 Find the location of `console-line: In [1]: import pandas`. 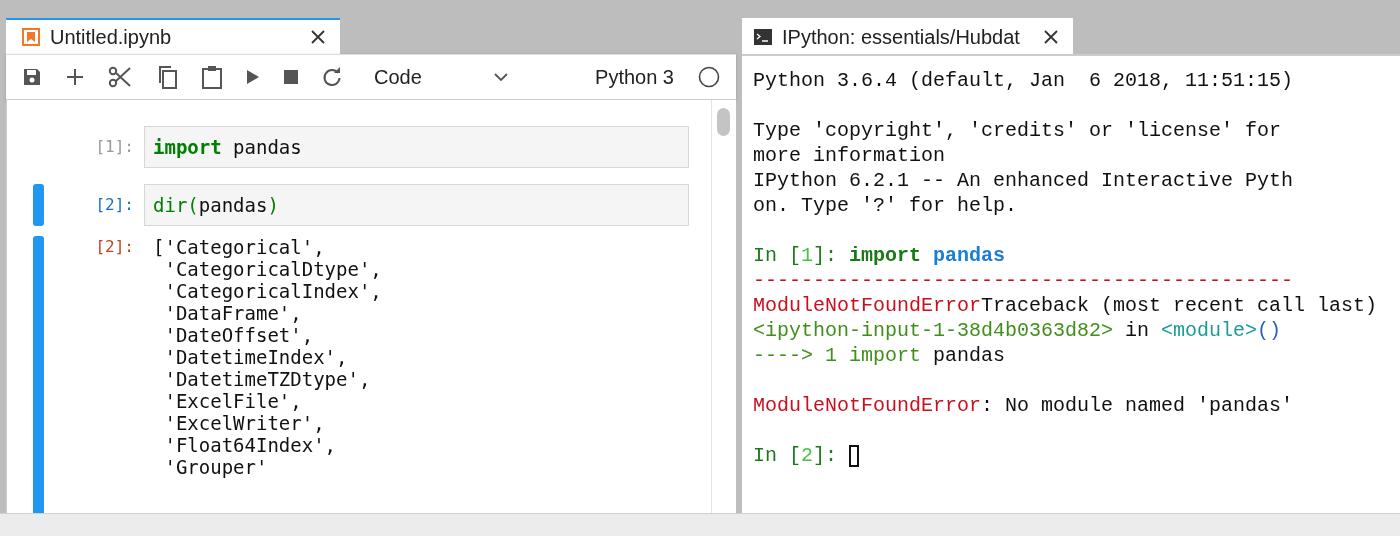

console-line: In [1]: import pandas is located at coordinates (879, 255).